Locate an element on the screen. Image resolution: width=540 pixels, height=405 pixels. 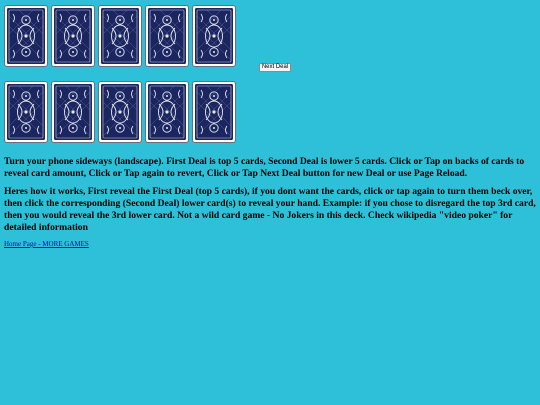
second-deal-row is located at coordinates (120, 112).